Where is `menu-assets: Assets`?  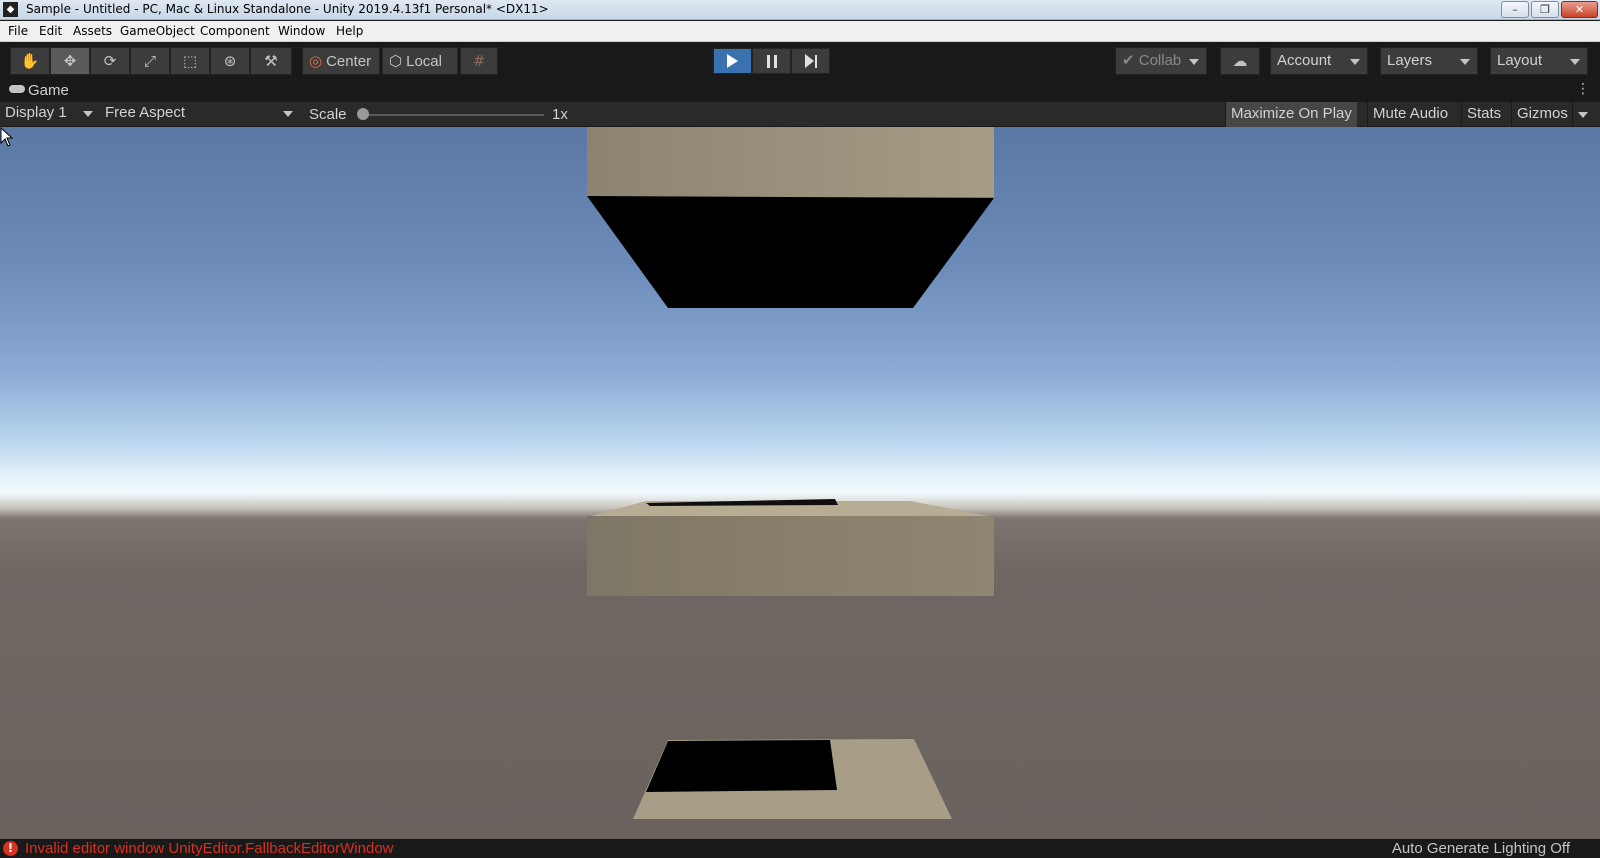 menu-assets: Assets is located at coordinates (92, 31).